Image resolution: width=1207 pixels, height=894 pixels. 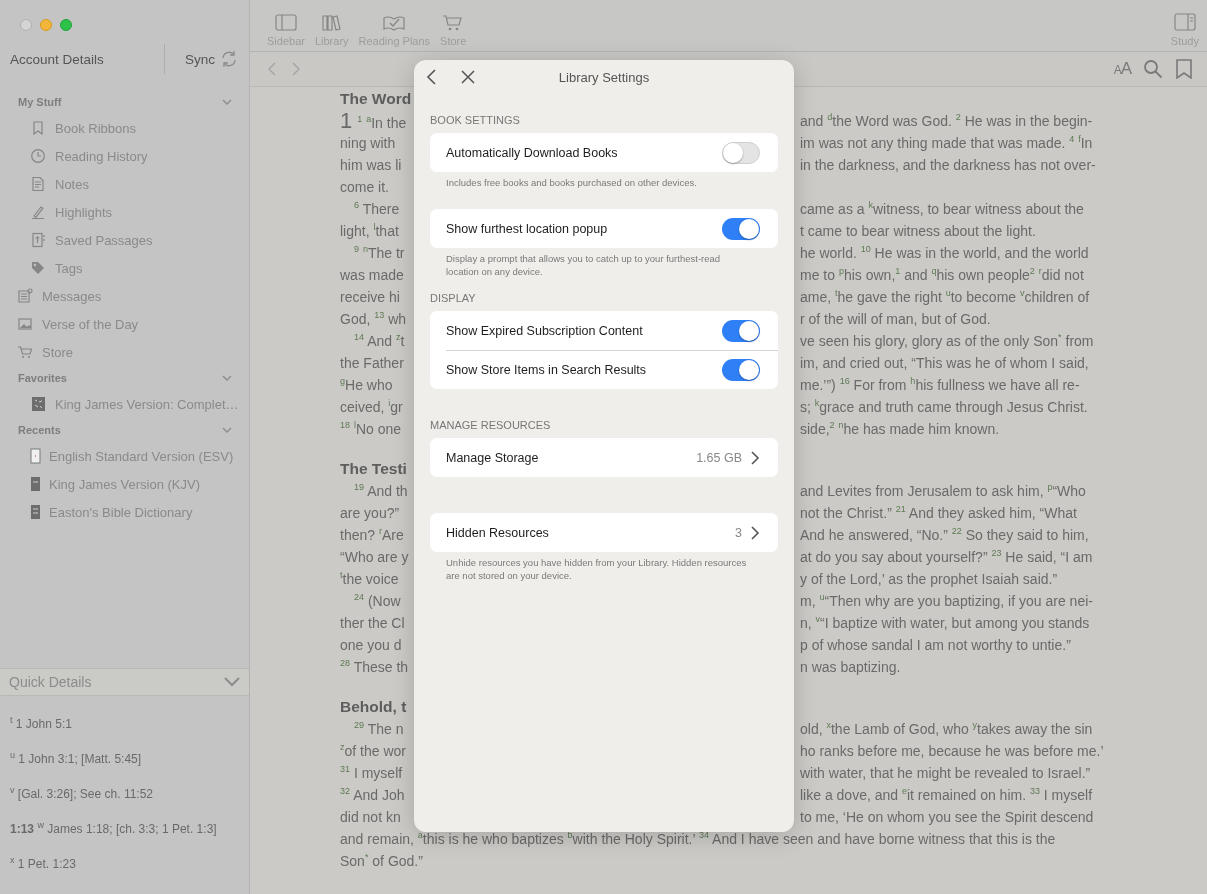 What do you see at coordinates (369, 579) in the screenshot?
I see `verse-text: $^{t}$the voice` at bounding box center [369, 579].